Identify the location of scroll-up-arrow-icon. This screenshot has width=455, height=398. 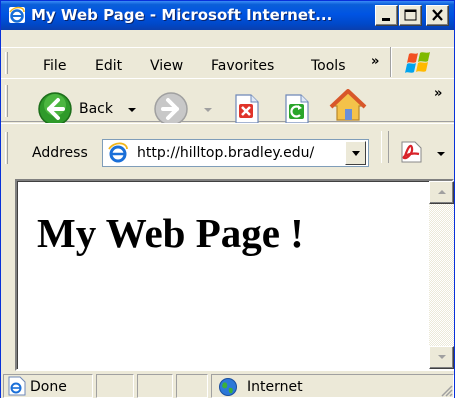
(442, 192).